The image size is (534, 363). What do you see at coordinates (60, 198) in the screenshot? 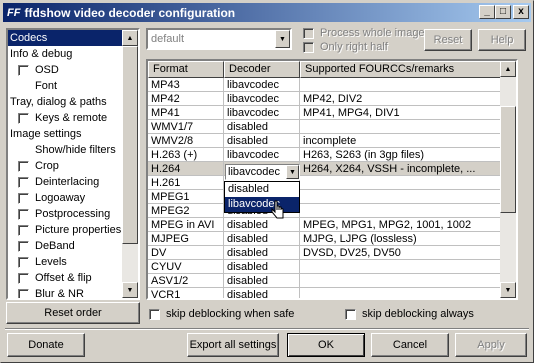
I see `sidebar-item-label: Logoaway` at bounding box center [60, 198].